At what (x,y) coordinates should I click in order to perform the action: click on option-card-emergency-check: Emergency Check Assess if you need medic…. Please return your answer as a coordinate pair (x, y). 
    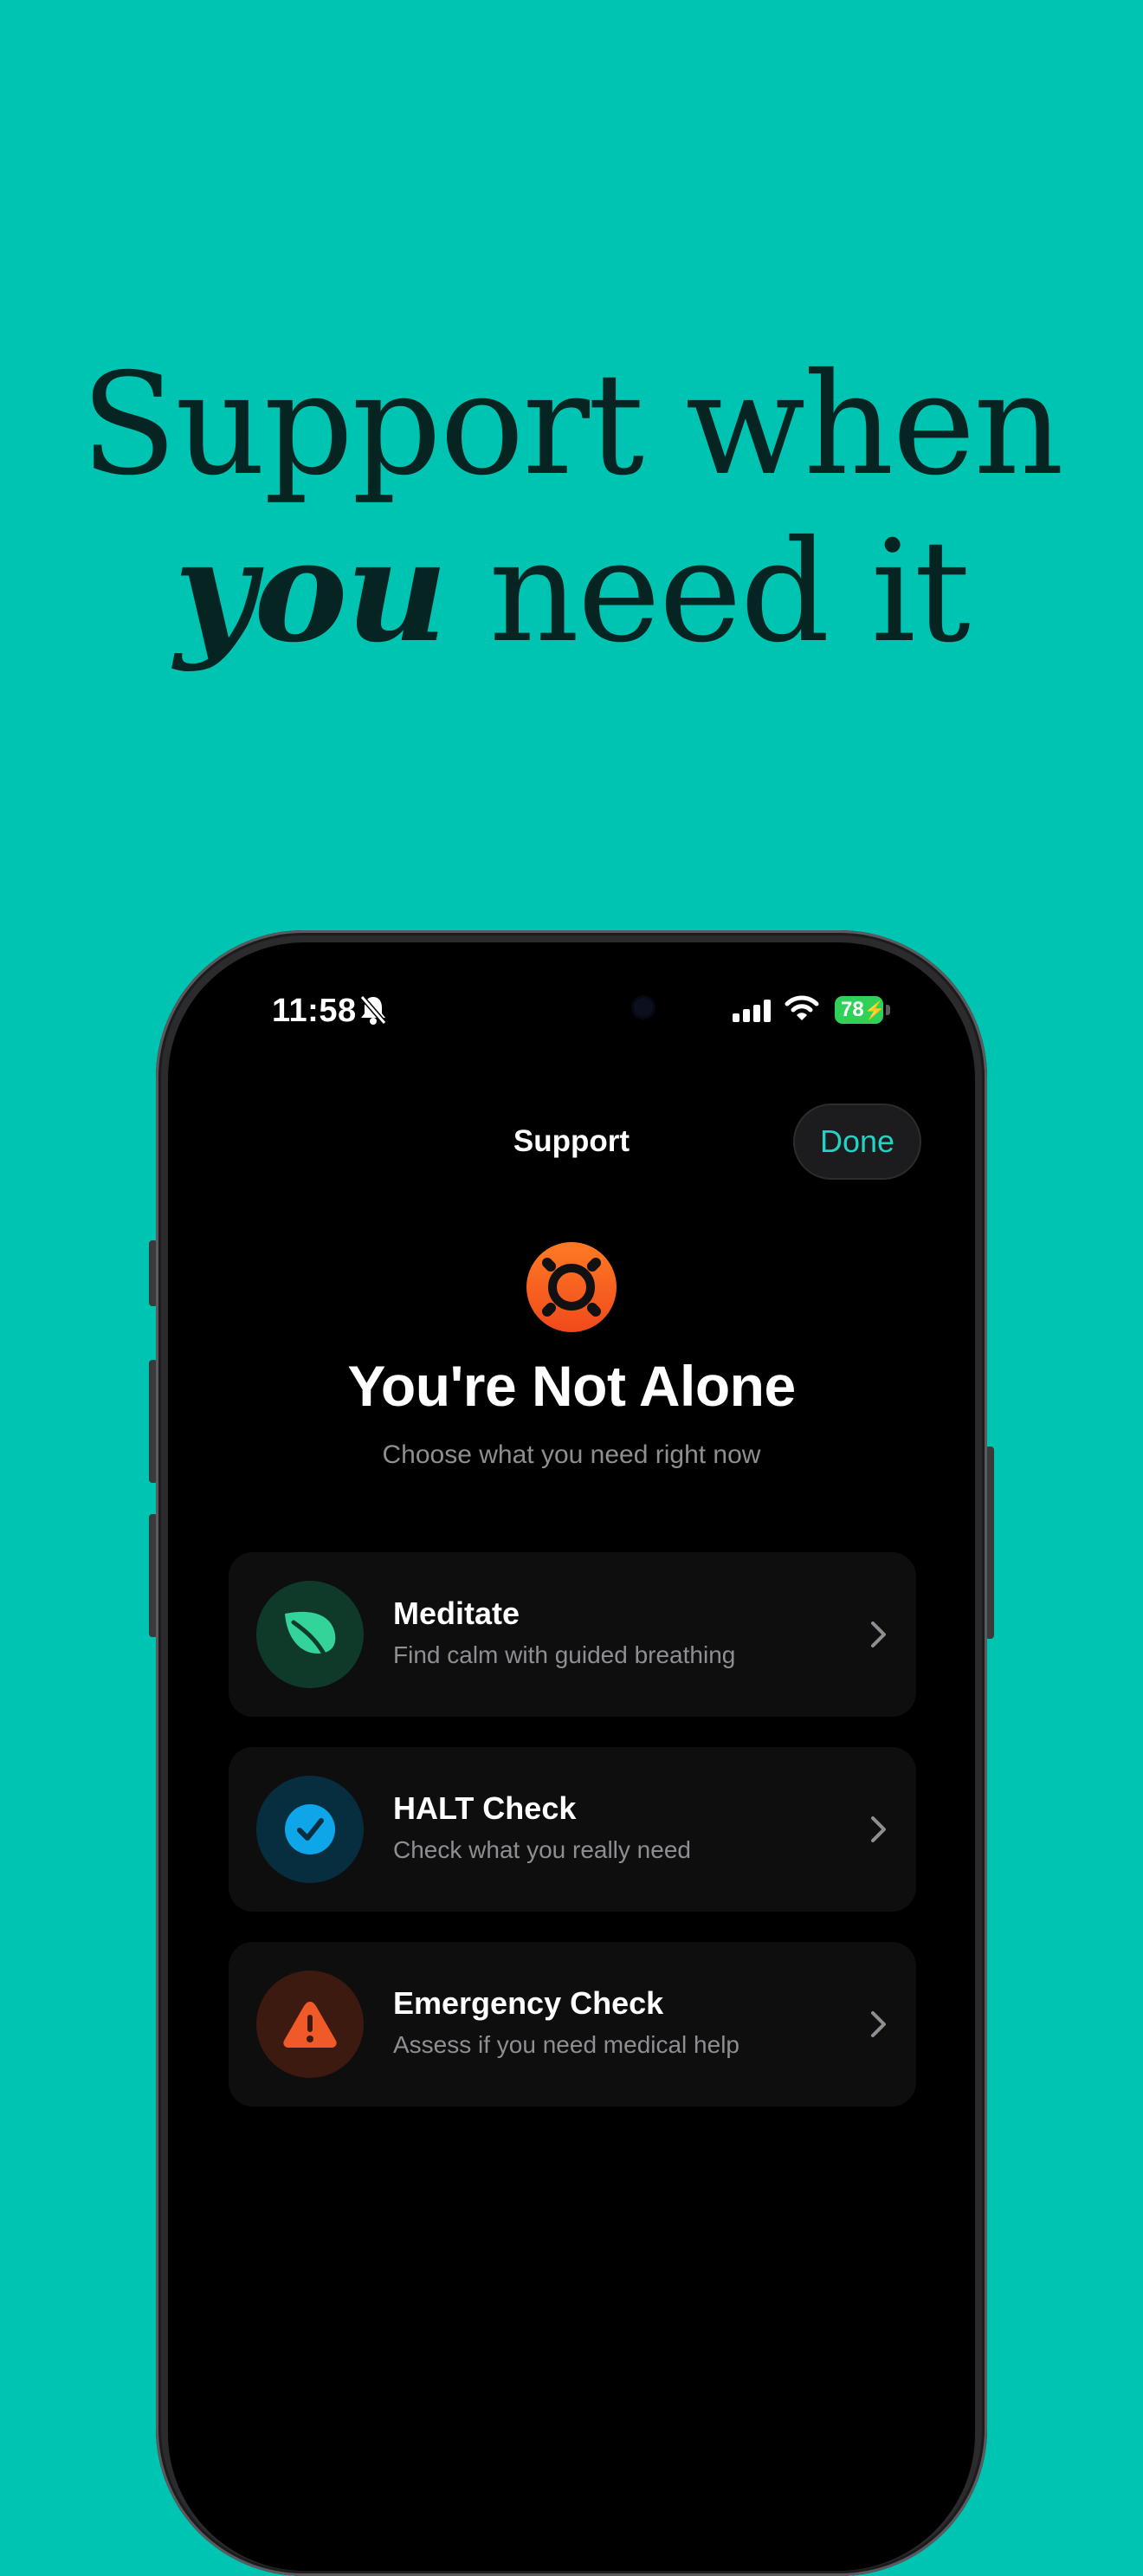
    Looking at the image, I should click on (573, 2025).